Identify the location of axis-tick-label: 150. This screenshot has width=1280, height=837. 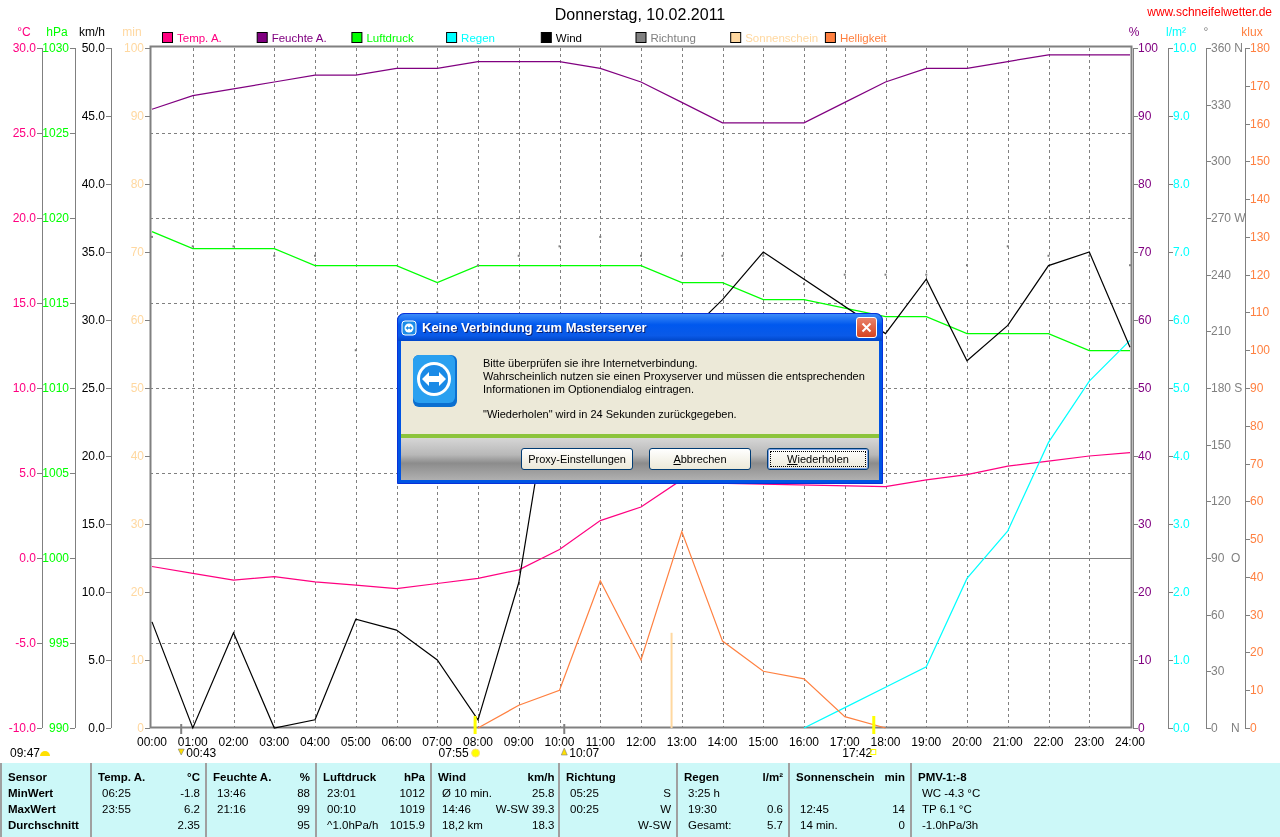
(1221, 444).